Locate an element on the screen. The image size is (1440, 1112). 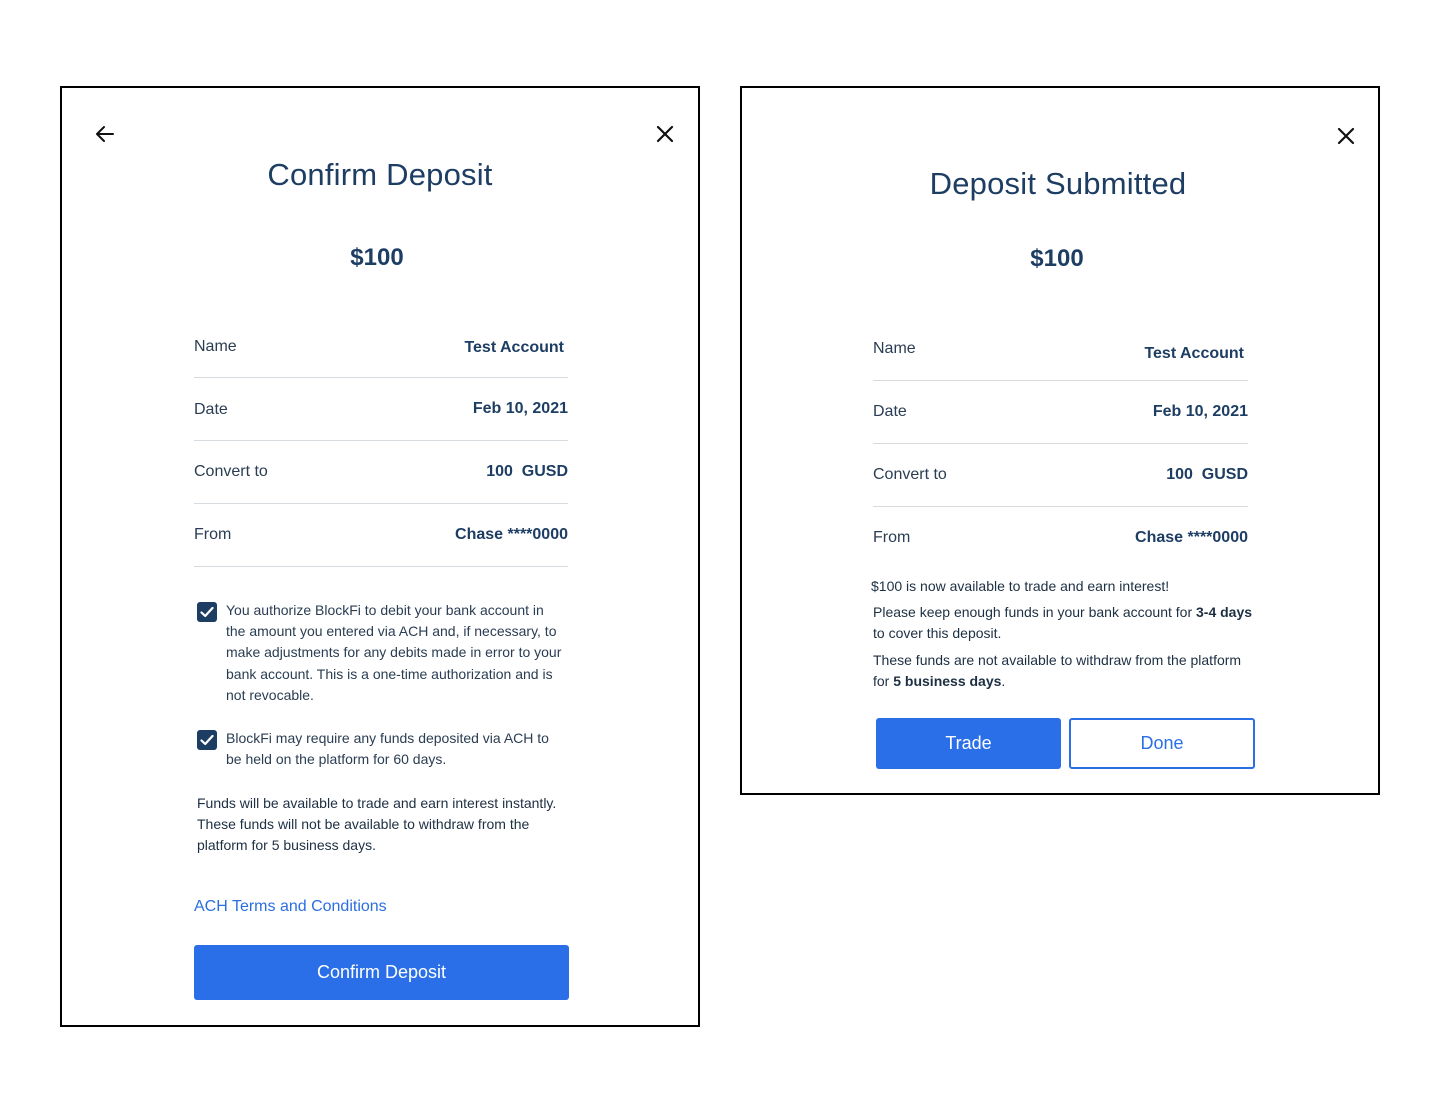
keep-bold: 3-4 days is located at coordinates (1224, 612).